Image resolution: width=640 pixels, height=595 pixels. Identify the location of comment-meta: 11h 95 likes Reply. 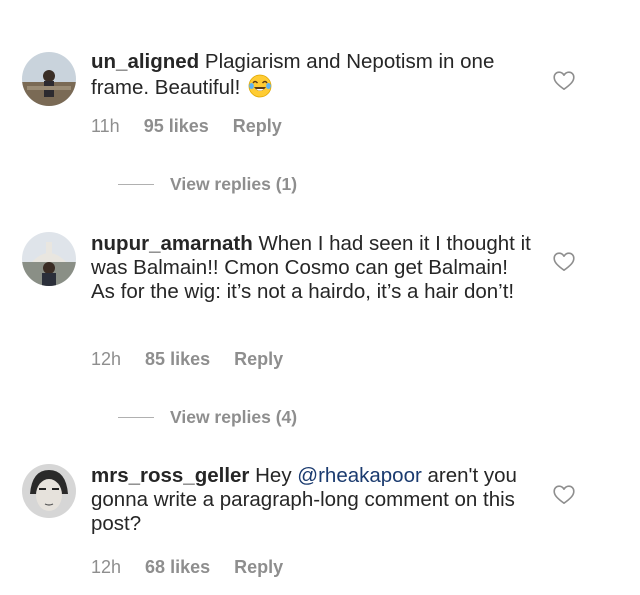
(198, 126).